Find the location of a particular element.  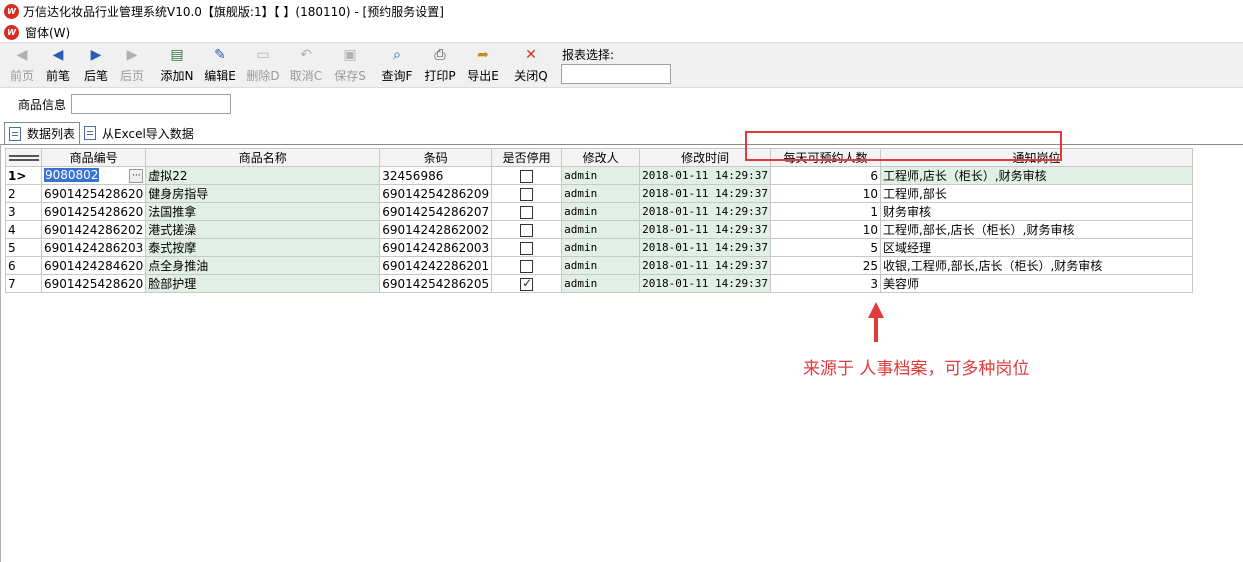

export-button: ➦ 导出E is located at coordinates (483, 66).